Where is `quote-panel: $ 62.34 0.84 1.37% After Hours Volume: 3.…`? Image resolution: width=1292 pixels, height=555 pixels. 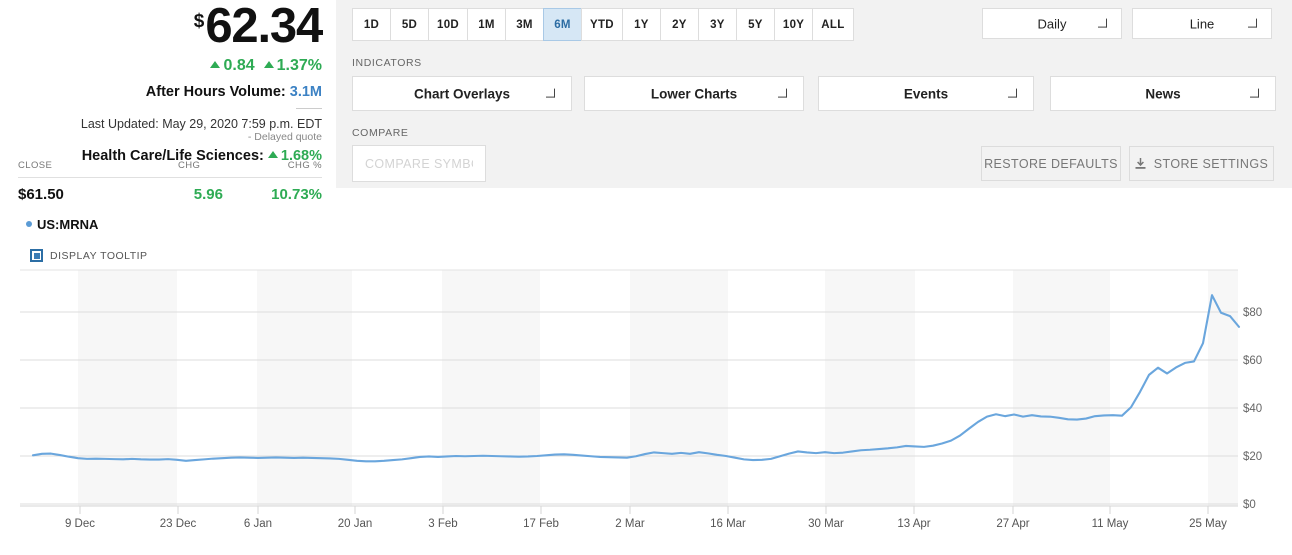 quote-panel: $ 62.34 0.84 1.37% After Hours Volume: 3.… is located at coordinates (170, 105).